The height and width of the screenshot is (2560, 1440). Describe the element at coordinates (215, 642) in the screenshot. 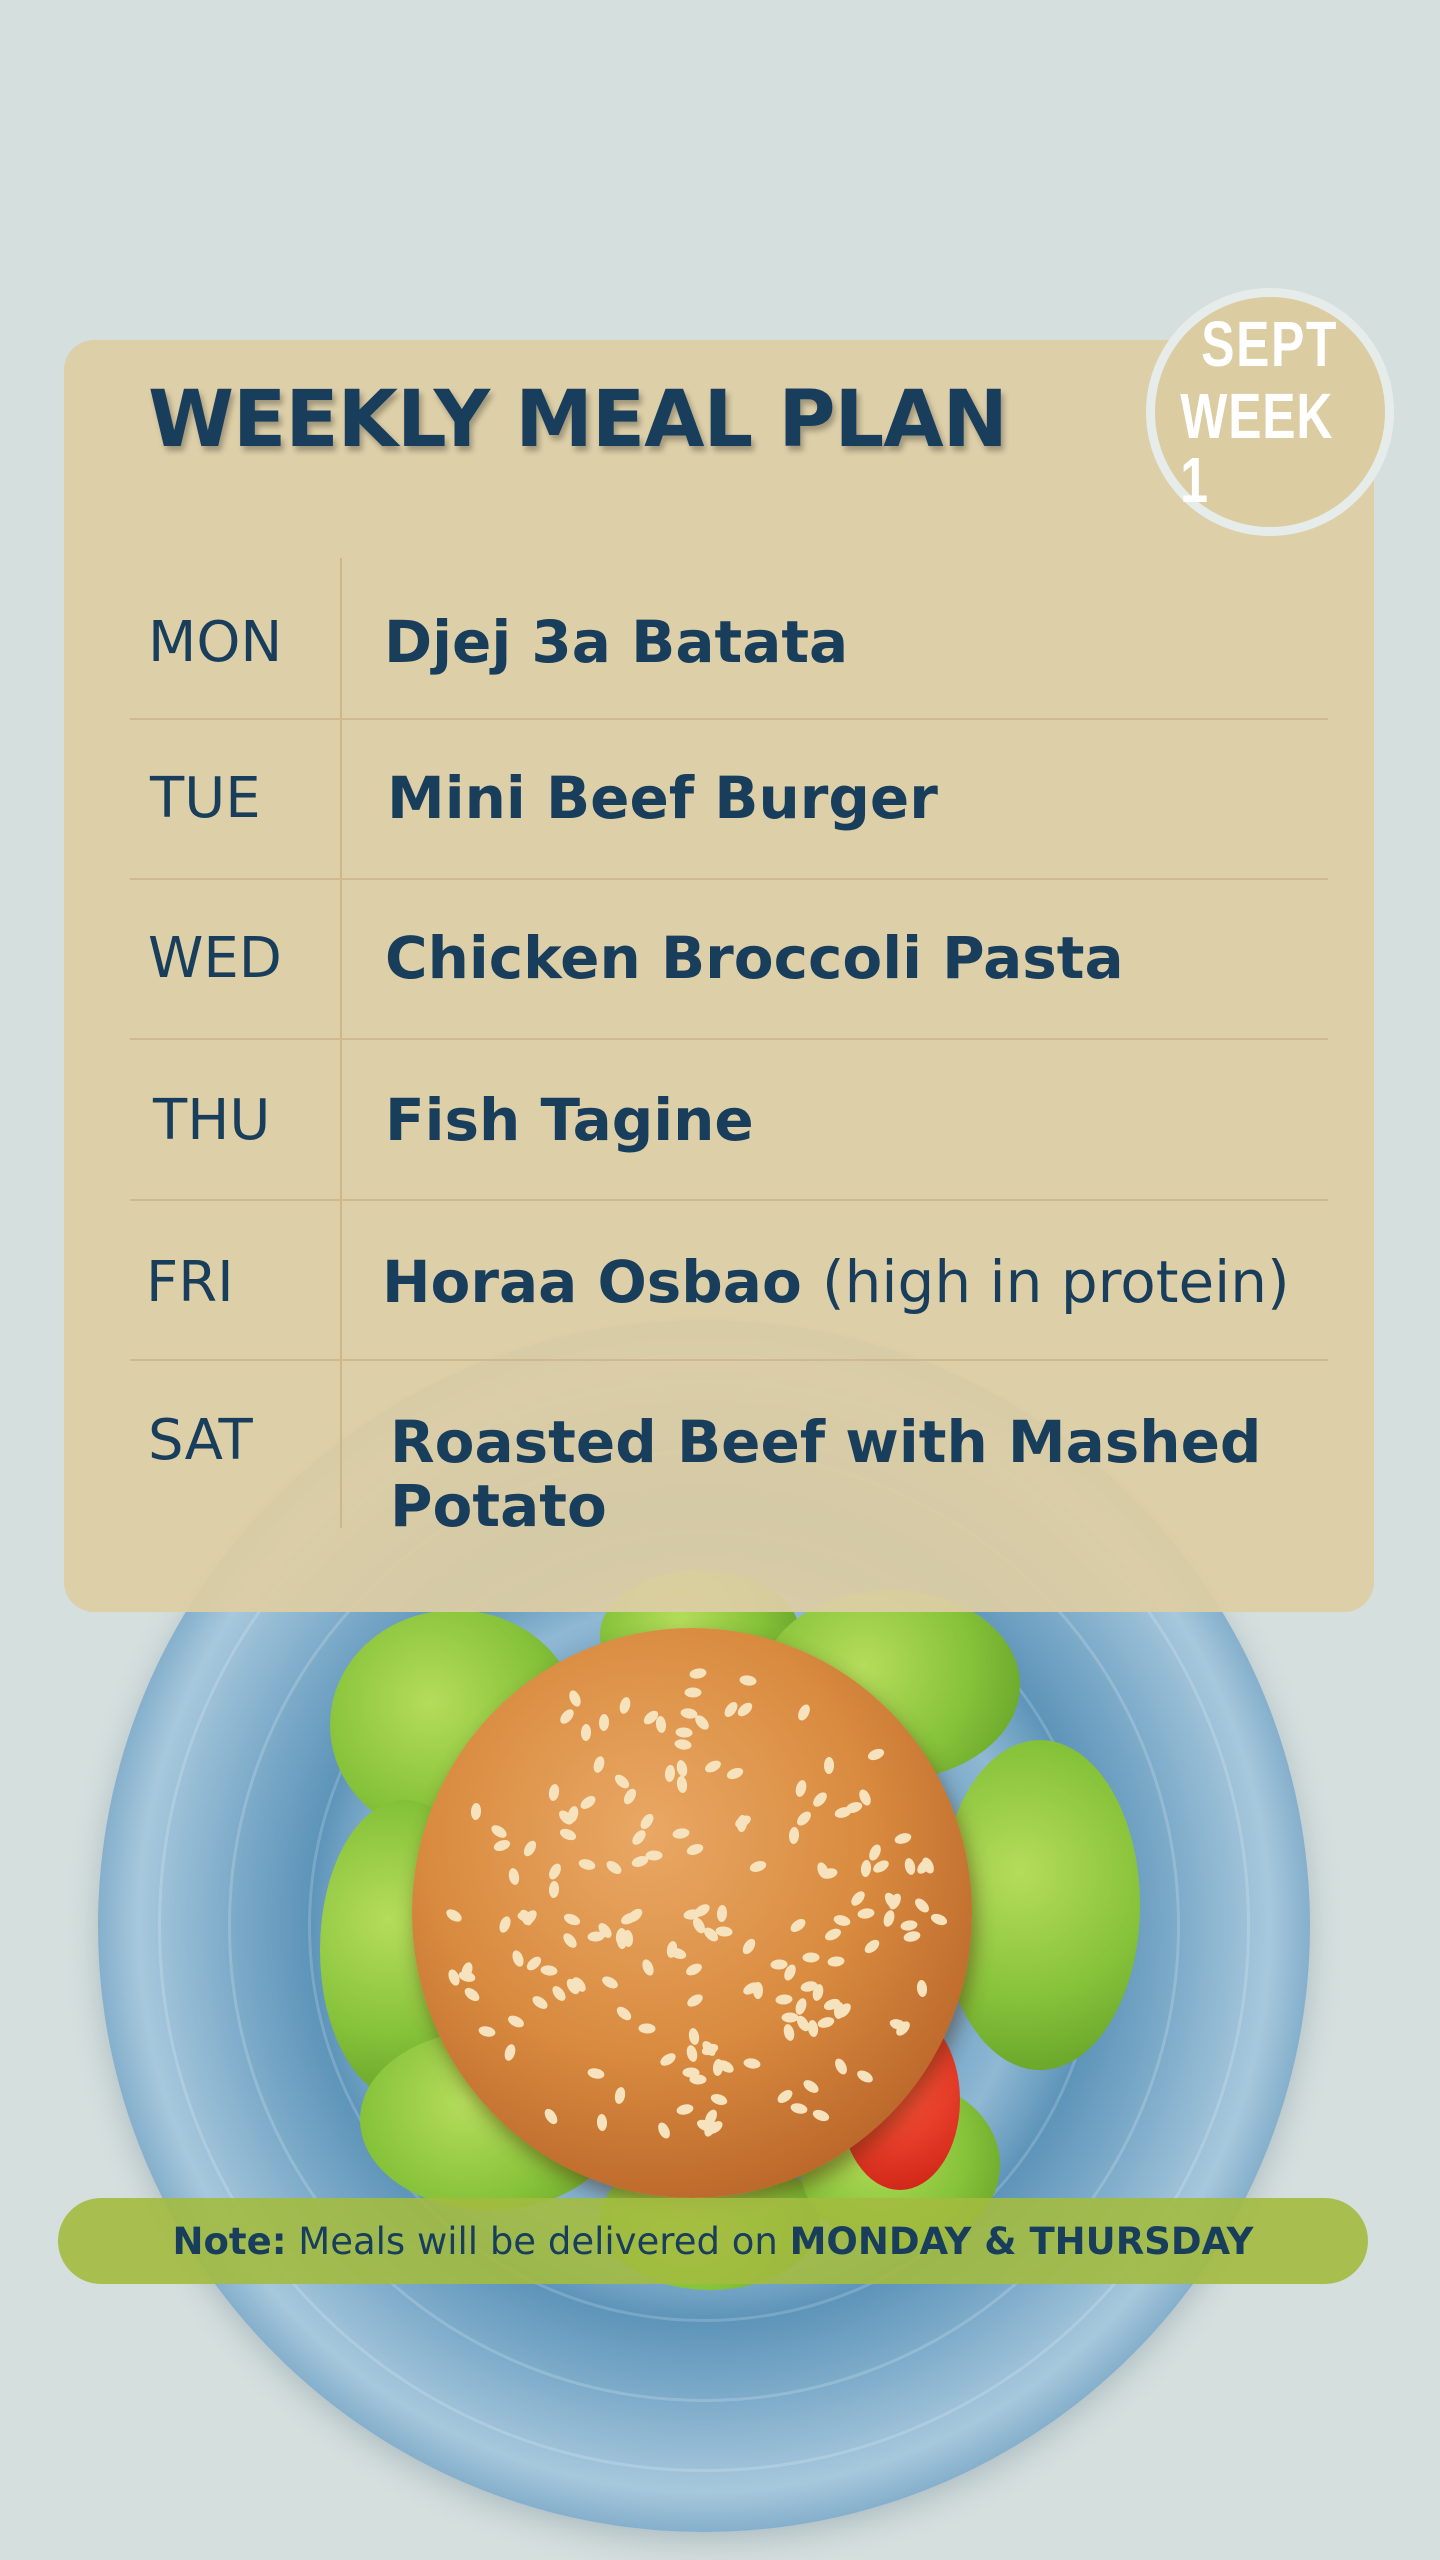

I see `day-label-mon: MON` at that location.